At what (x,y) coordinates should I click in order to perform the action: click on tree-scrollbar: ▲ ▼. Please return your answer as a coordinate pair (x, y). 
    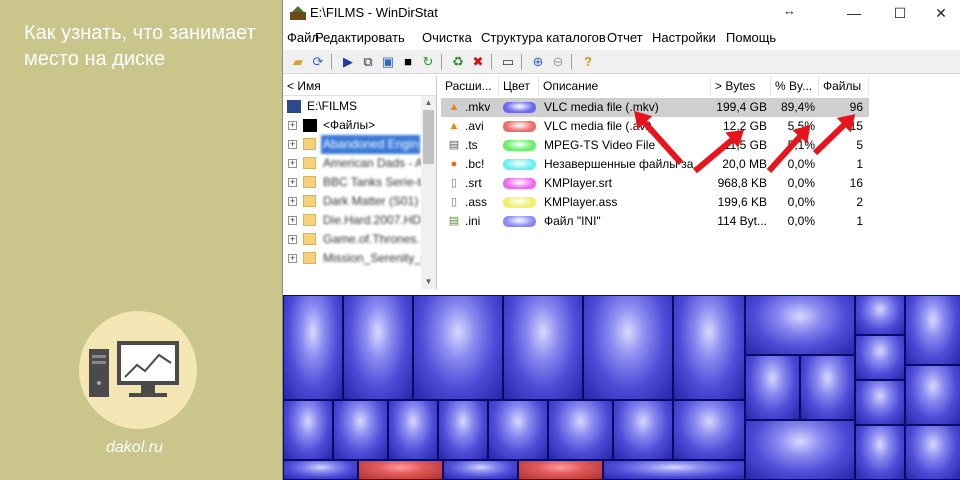
    Looking at the image, I should click on (428, 192).